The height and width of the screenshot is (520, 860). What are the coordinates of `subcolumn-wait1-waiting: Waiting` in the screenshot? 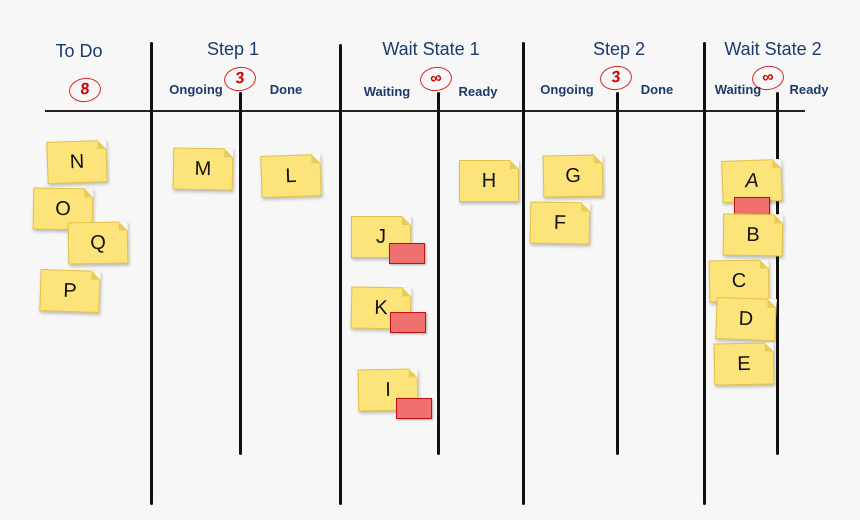 It's located at (387, 91).